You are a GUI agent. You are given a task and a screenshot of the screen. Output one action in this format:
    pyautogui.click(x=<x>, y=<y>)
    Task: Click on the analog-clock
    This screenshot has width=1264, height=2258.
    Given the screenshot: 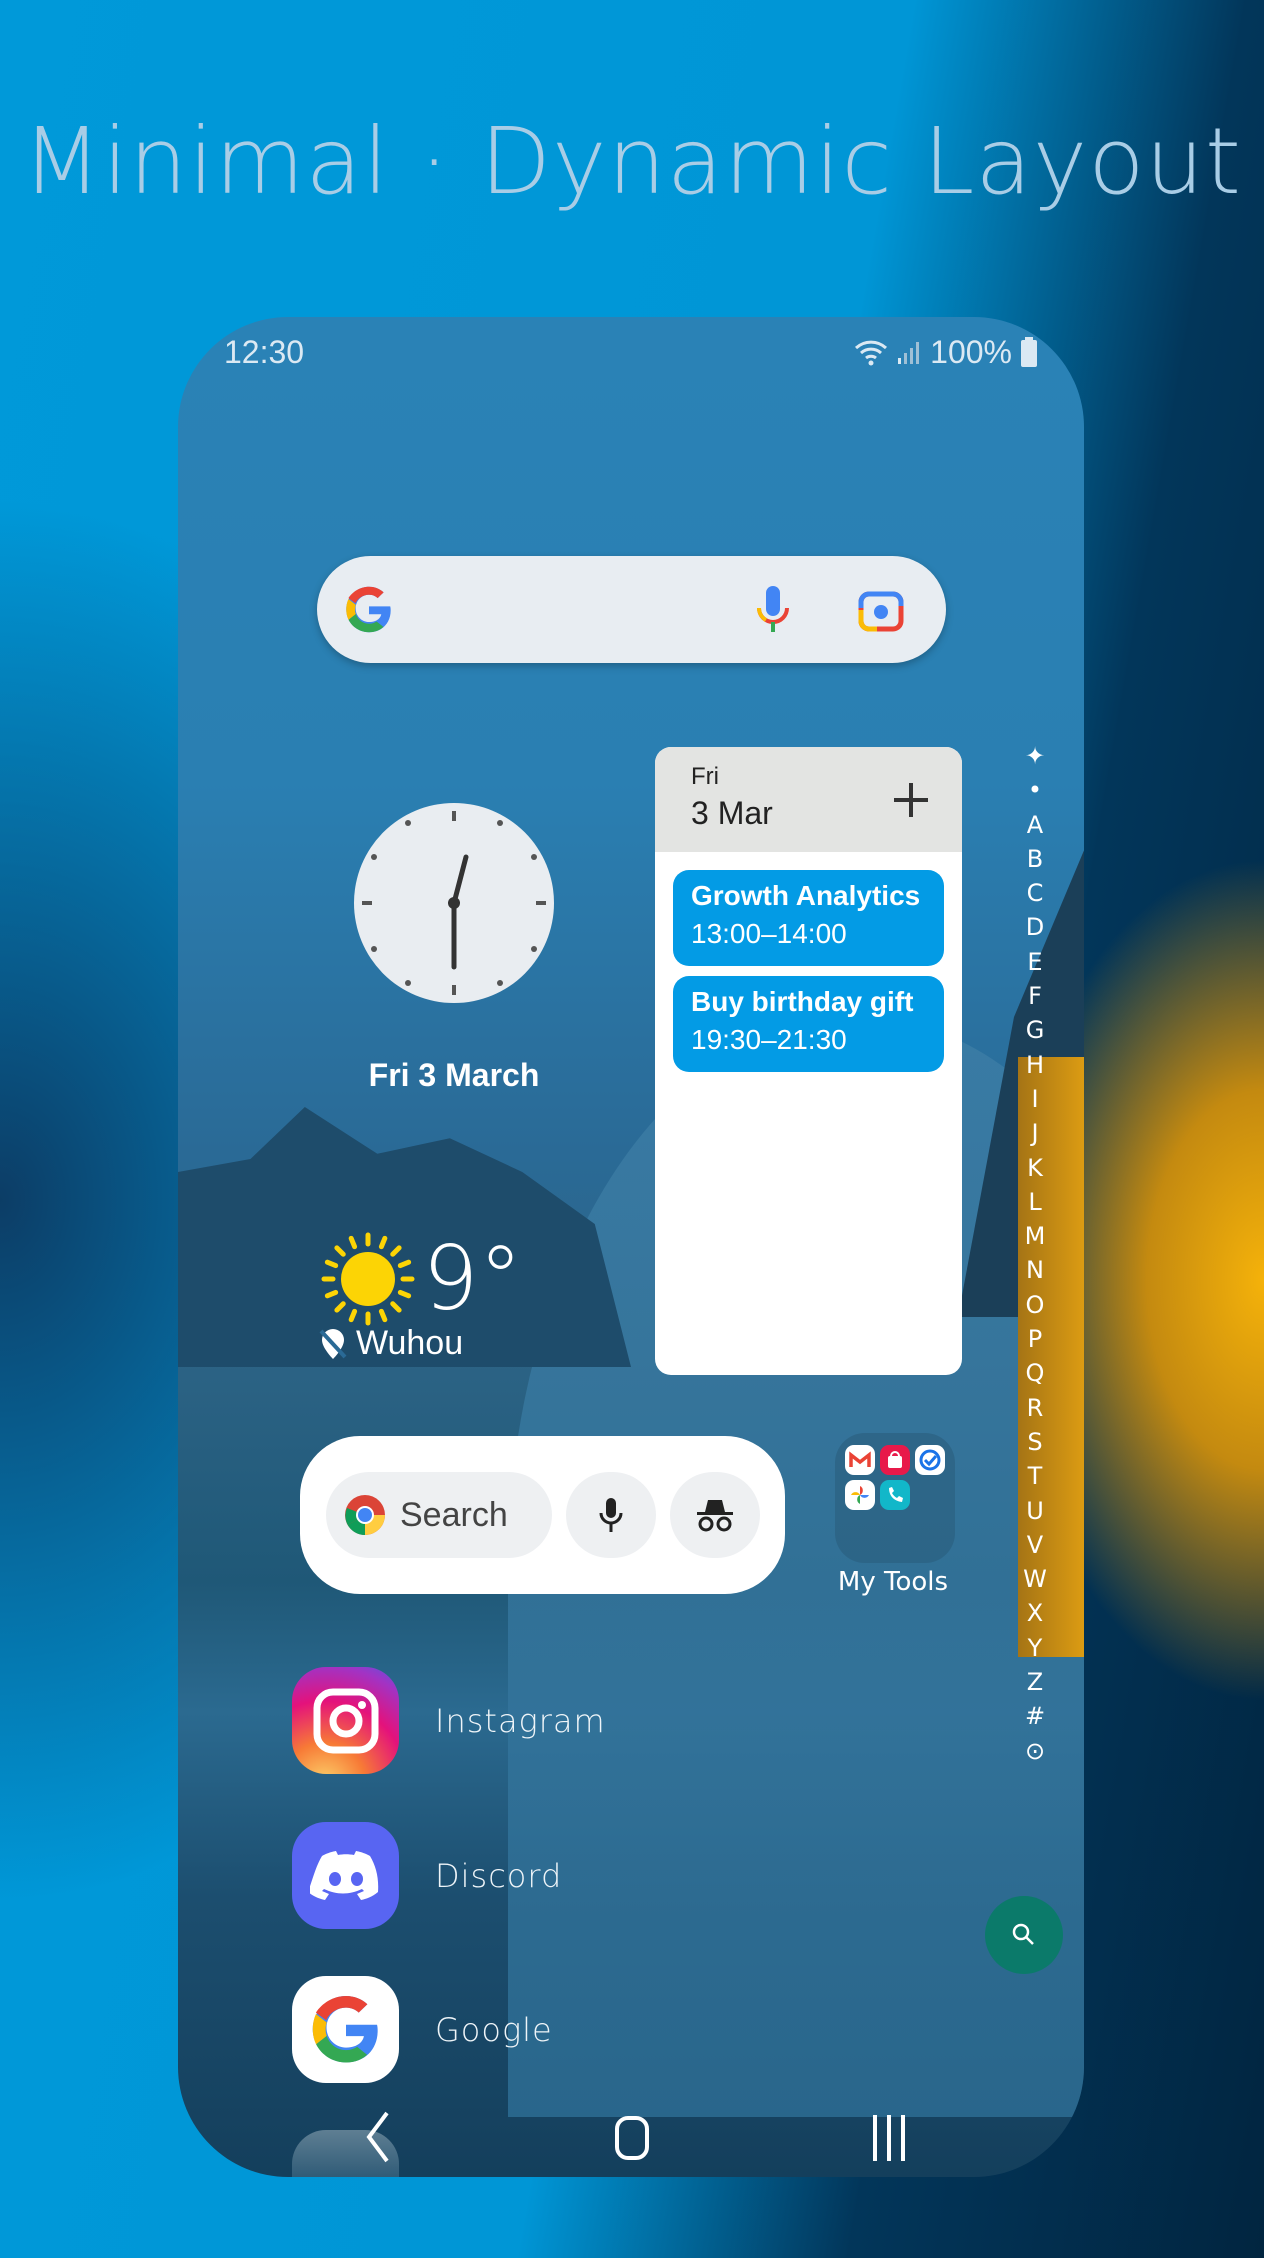 What is the action you would take?
    pyautogui.click(x=454, y=903)
    